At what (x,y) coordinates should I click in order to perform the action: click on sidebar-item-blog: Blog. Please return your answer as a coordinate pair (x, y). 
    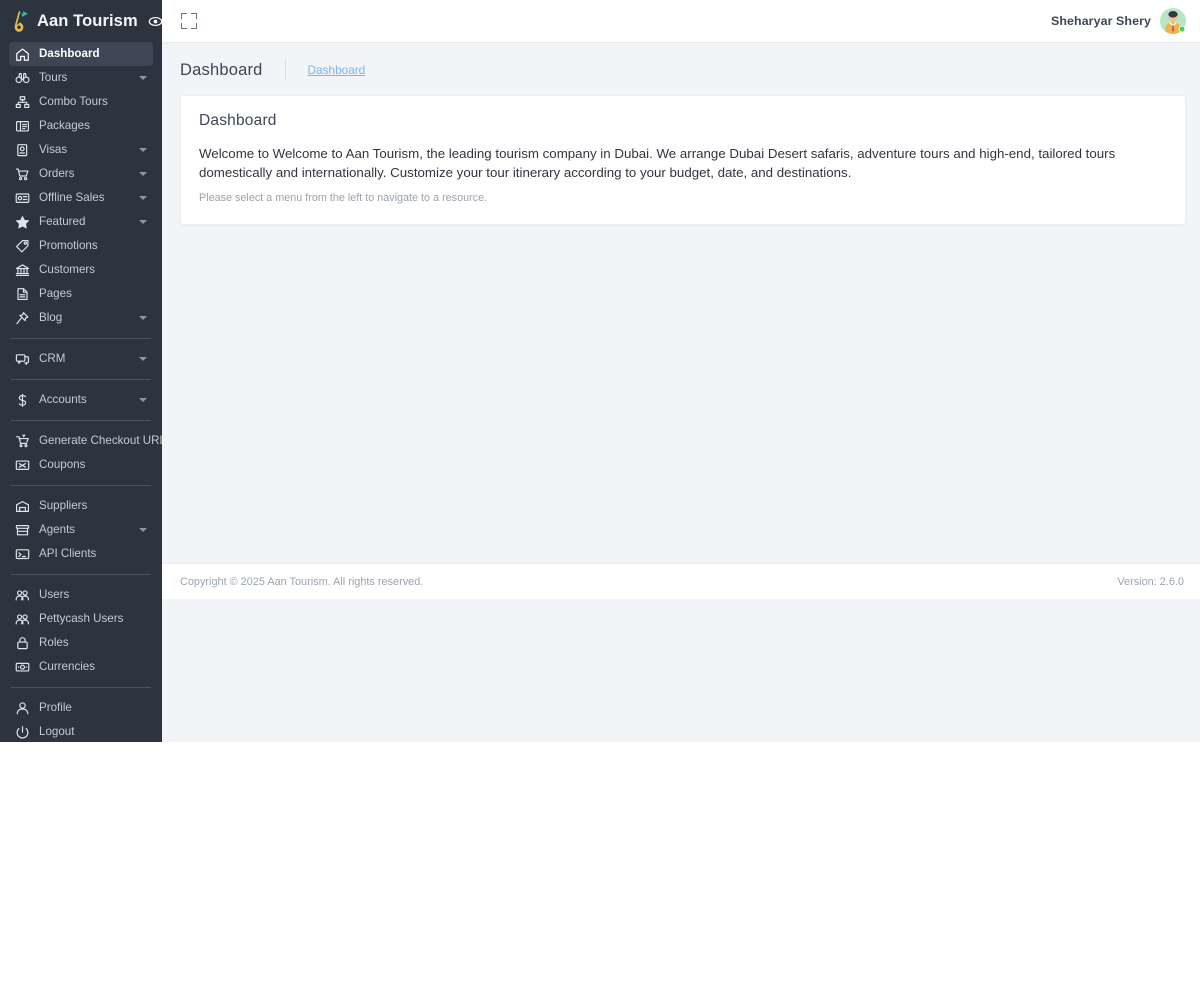
    Looking at the image, I should click on (81, 318).